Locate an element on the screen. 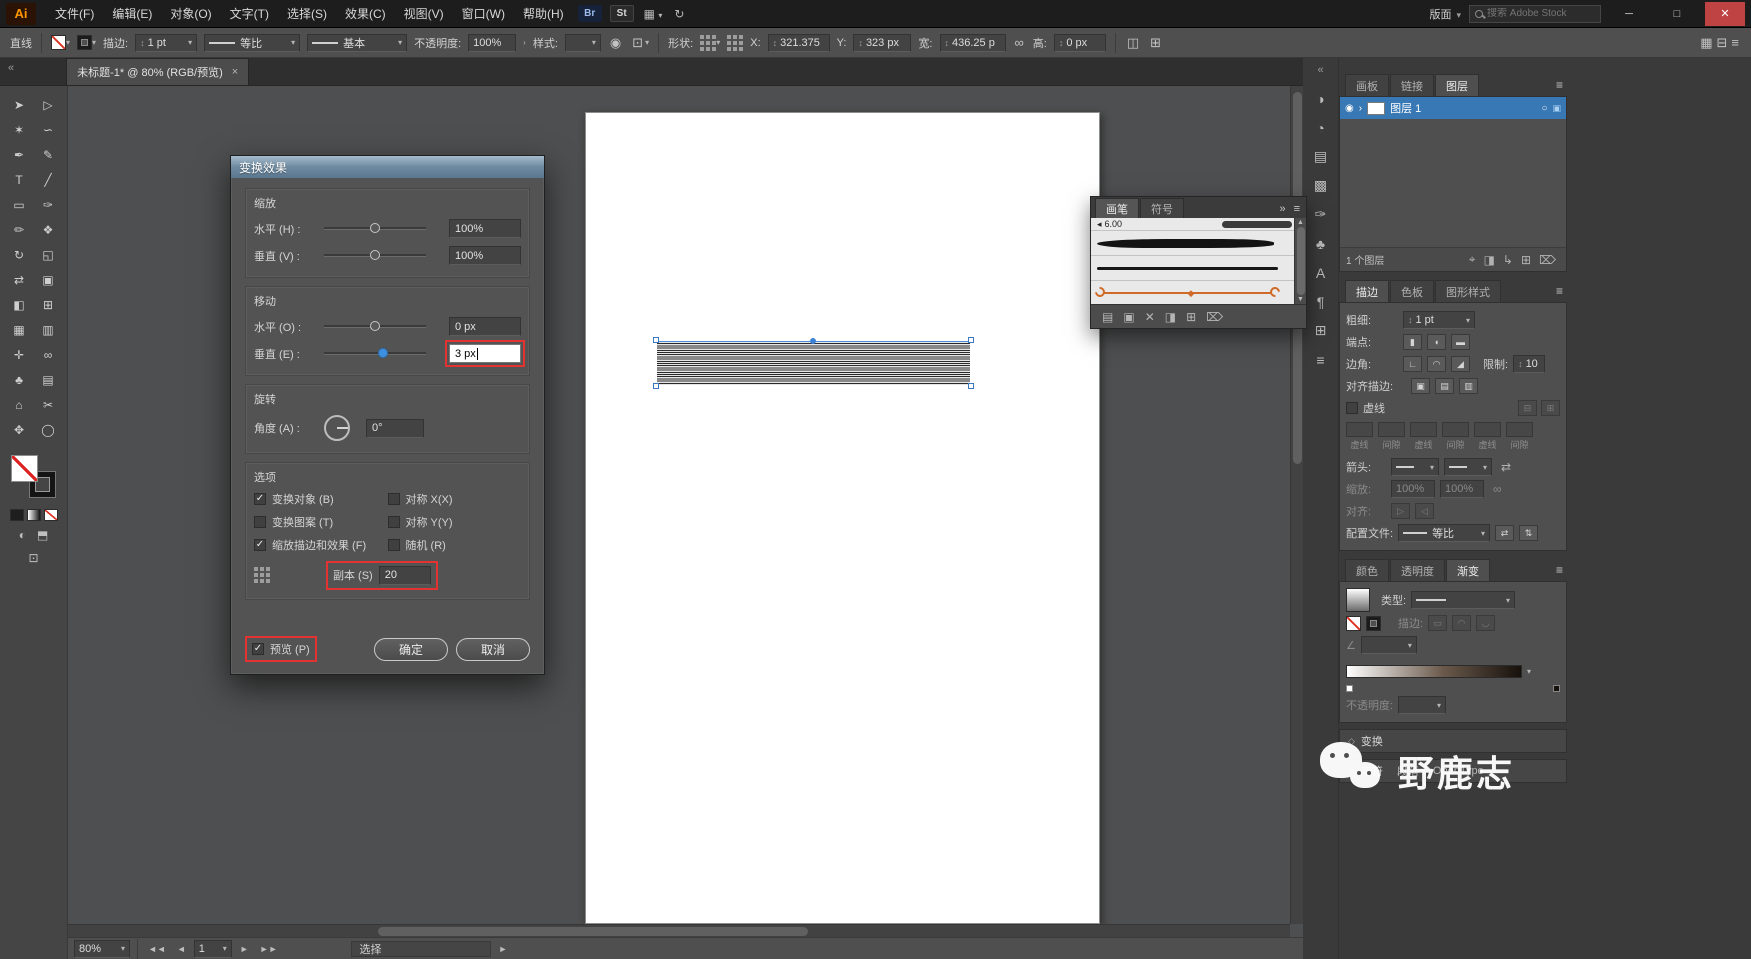 The height and width of the screenshot is (959, 1751). tab-swatches: 色板 is located at coordinates (1412, 291).